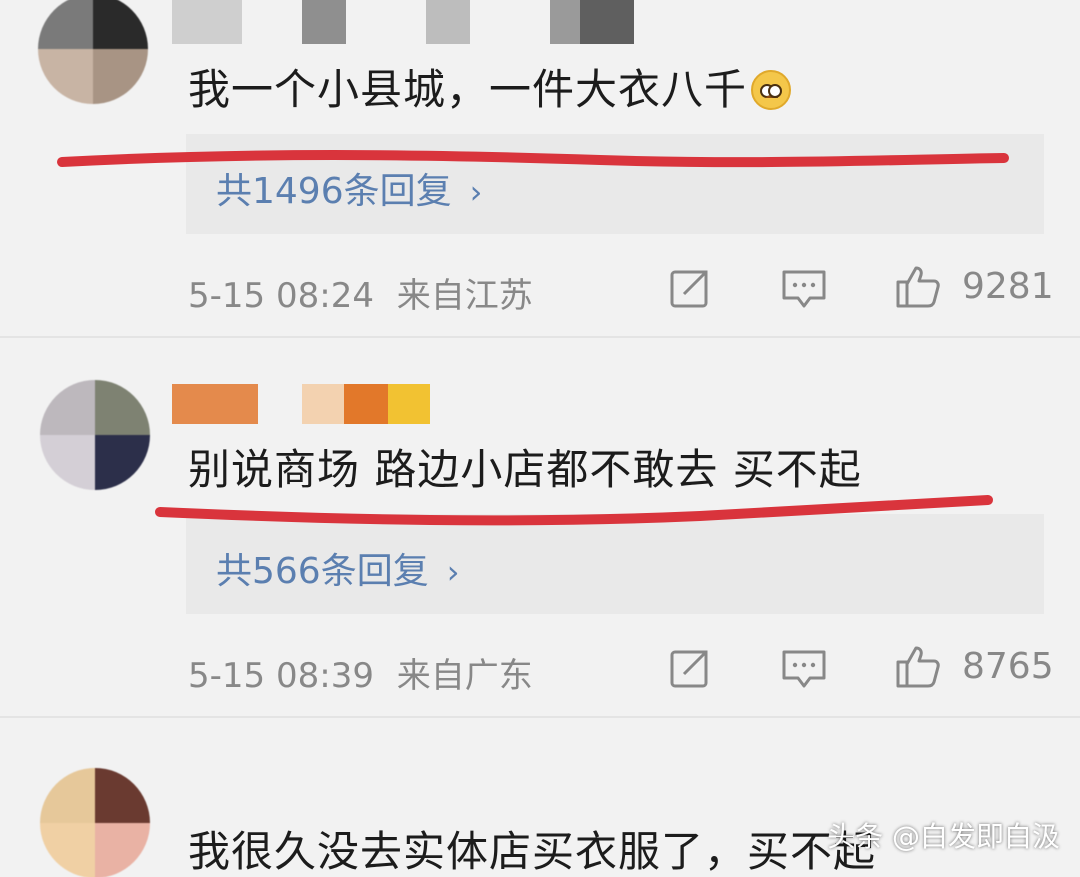  Describe the element at coordinates (525, 469) in the screenshot. I see `comment-text: 别说商场 路边小店都不敢去 买不起` at that location.